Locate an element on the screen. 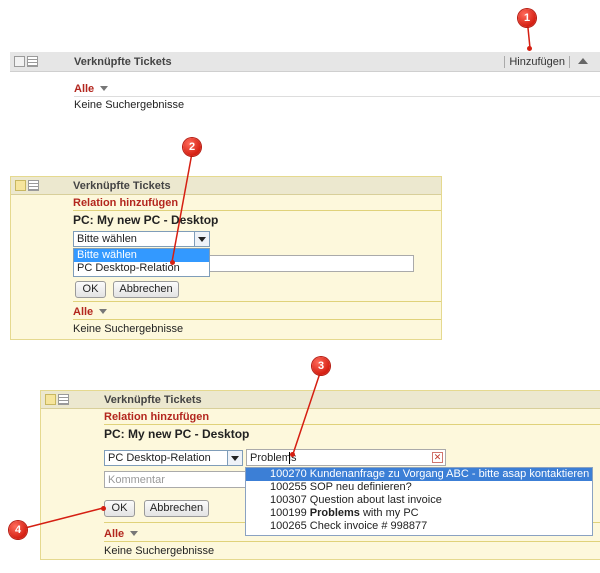  callout-marker-1: 1 is located at coordinates (527, 18).